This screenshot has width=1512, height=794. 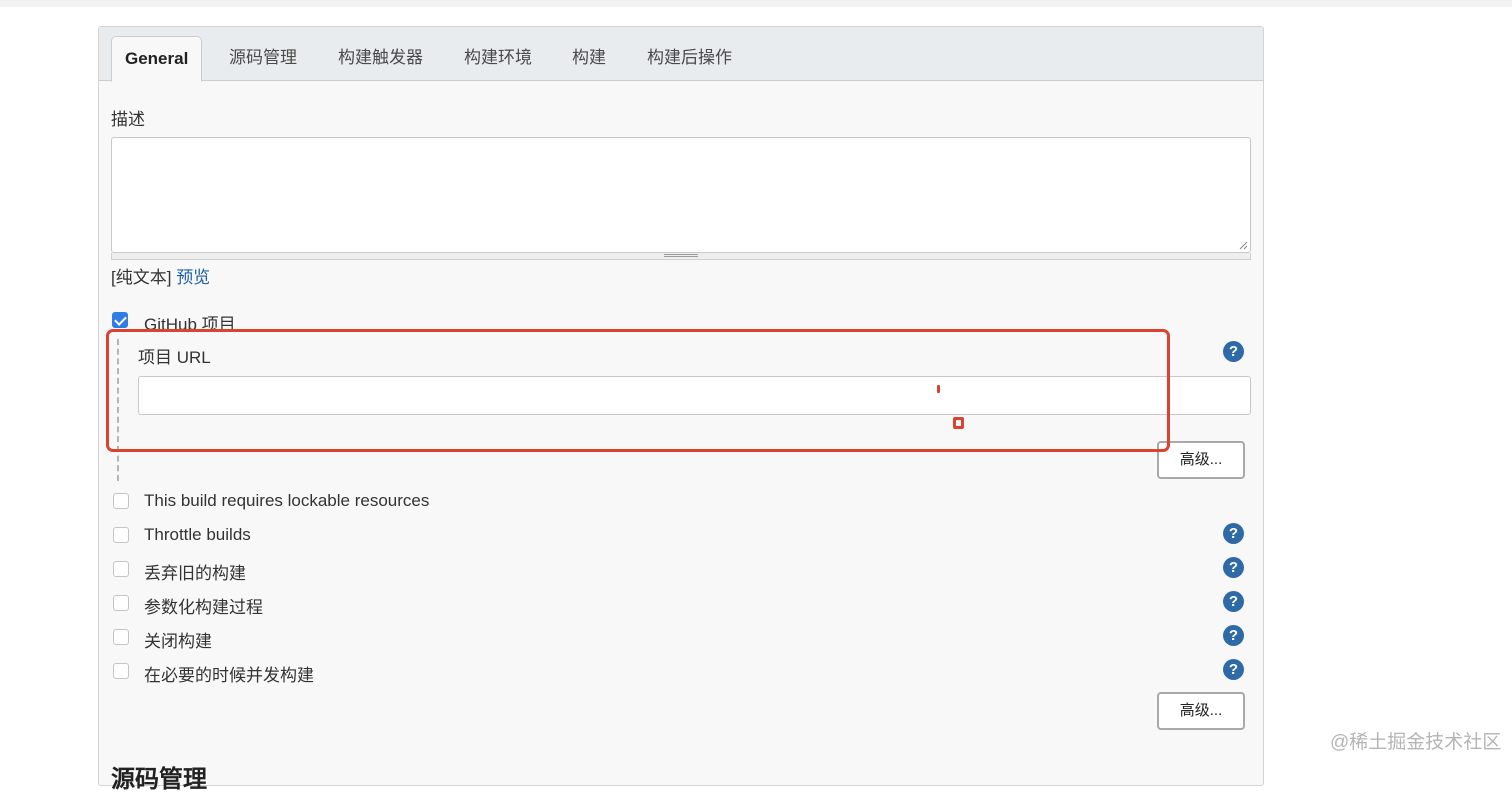 What do you see at coordinates (694, 395) in the screenshot?
I see `project-url-input` at bounding box center [694, 395].